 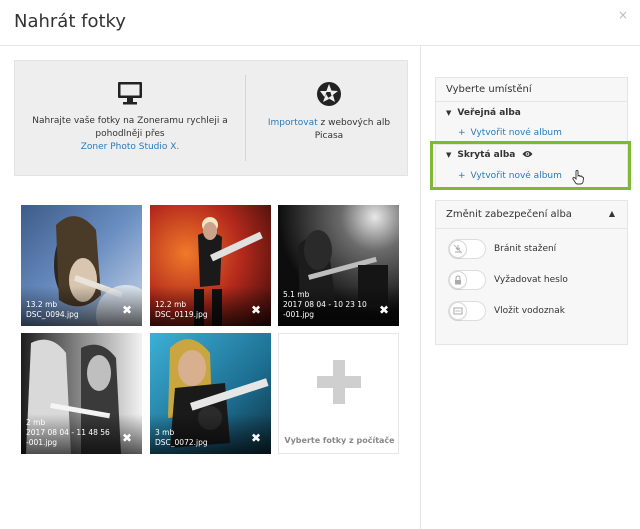 I want to click on watermark-icon, so click(x=458, y=311).